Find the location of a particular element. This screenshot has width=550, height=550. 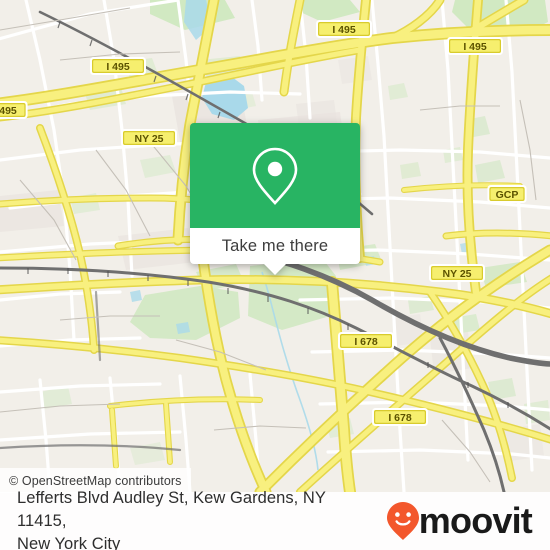

highway-shield: GCP is located at coordinates (507, 194).